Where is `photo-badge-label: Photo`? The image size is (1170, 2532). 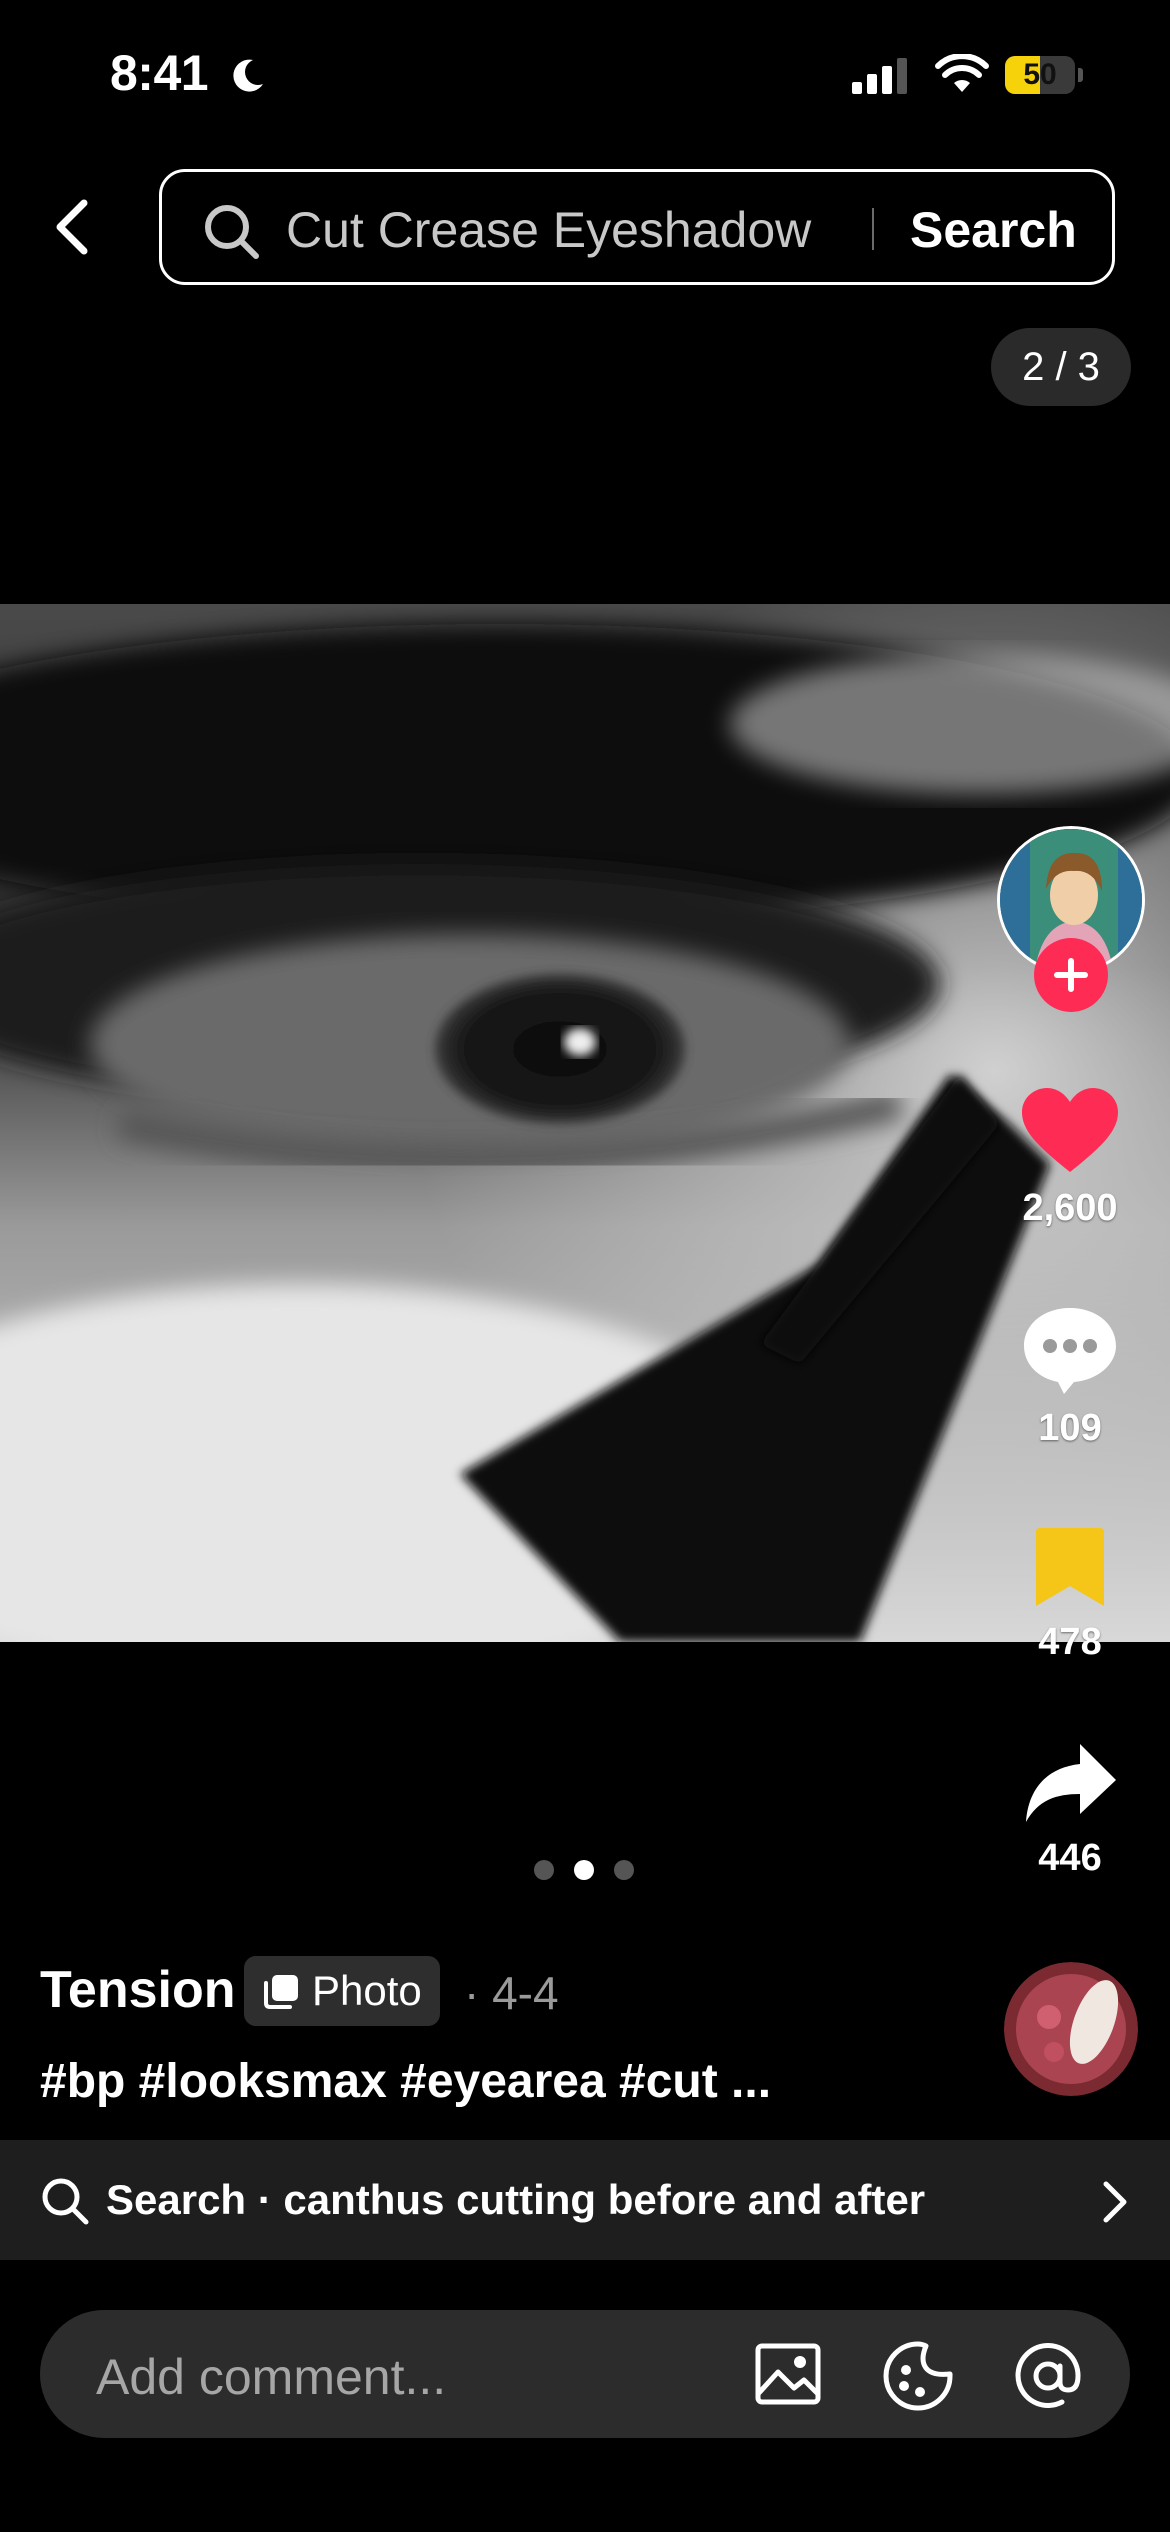 photo-badge-label: Photo is located at coordinates (367, 1990).